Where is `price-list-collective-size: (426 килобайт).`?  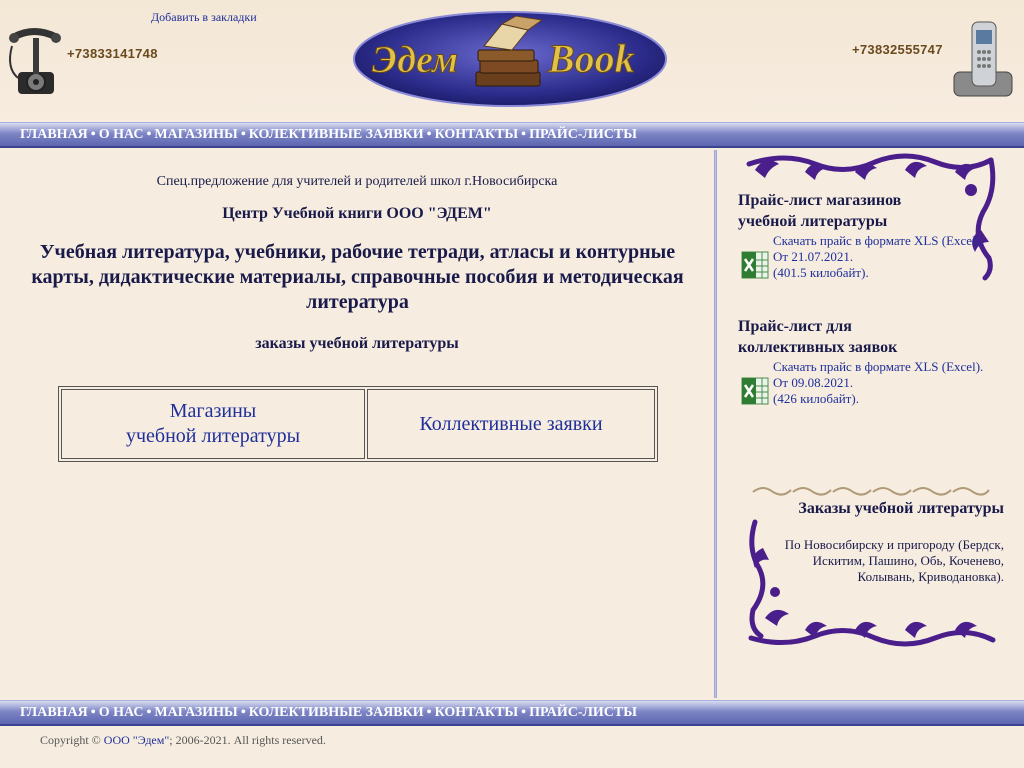
price-list-collective-size: (426 килобайт). is located at coordinates (816, 398).